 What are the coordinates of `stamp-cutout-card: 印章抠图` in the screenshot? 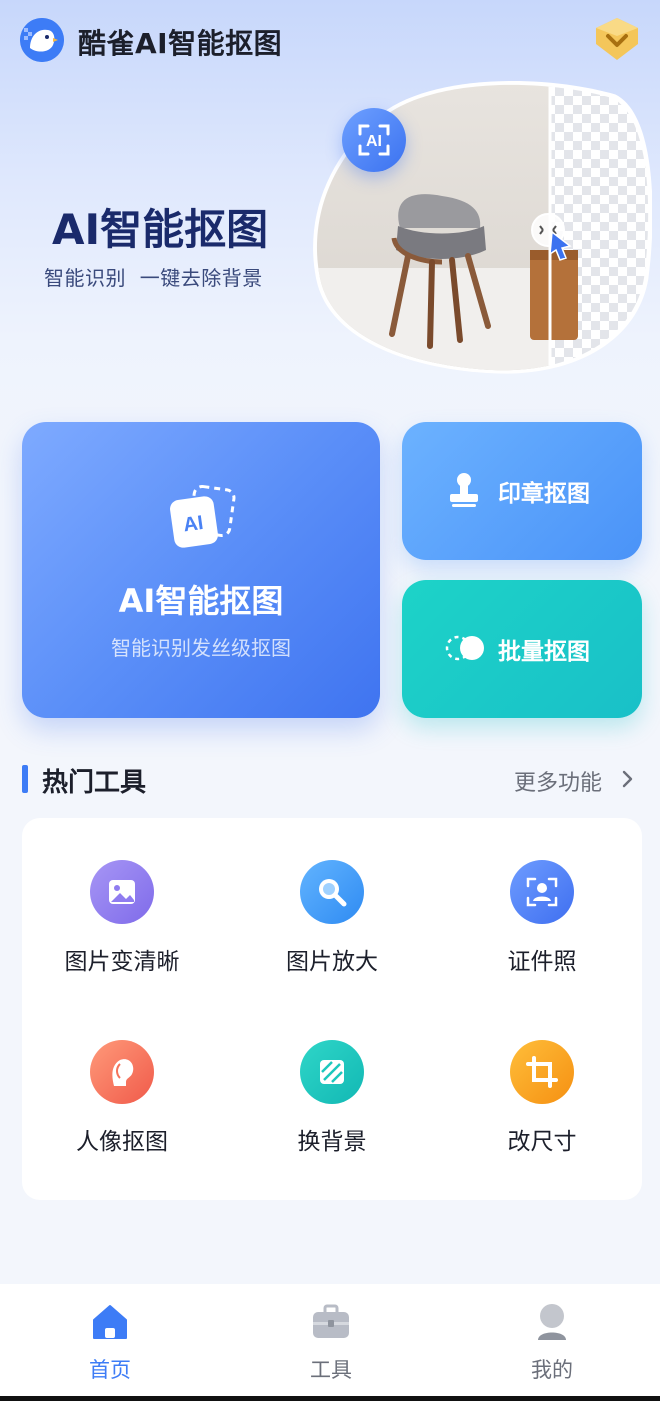 It's located at (522, 491).